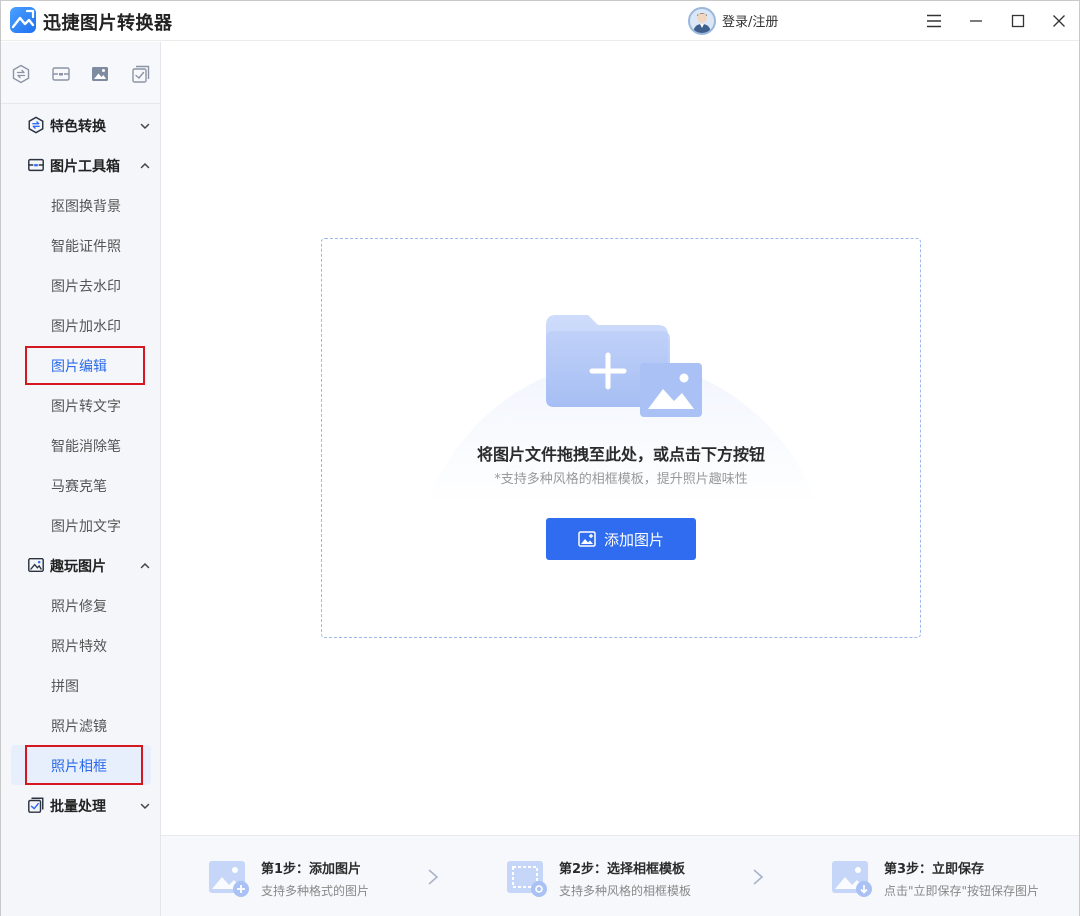  Describe the element at coordinates (587, 539) in the screenshot. I see `add-image-icon` at that location.